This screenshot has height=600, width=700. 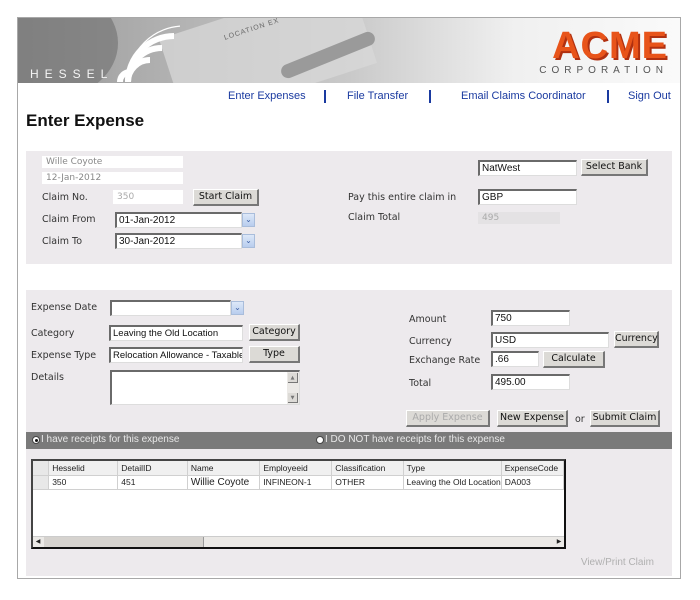 I want to click on category-field: Leaving the Old Location, so click(x=176, y=333).